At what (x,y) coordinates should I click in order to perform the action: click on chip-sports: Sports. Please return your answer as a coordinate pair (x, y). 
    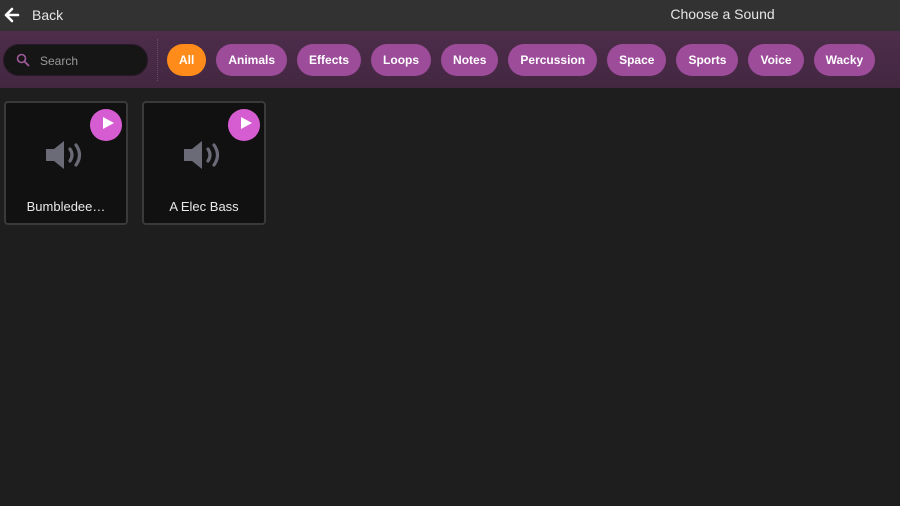
    Looking at the image, I should click on (707, 60).